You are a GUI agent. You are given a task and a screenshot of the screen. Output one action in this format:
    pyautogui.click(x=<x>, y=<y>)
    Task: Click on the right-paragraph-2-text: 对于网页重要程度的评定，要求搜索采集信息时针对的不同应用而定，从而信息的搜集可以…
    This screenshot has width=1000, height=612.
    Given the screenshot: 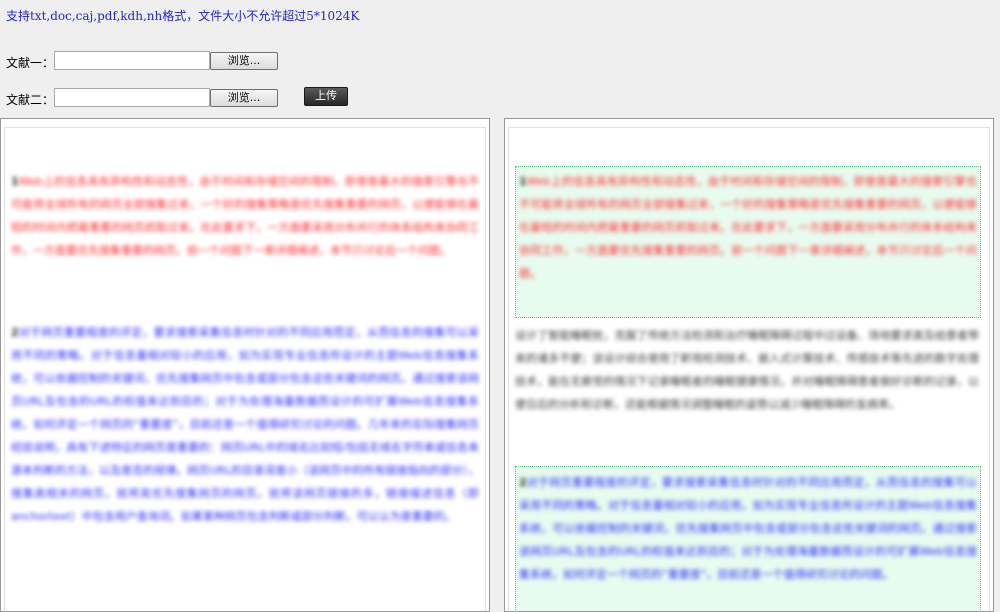 What is the action you would take?
    pyautogui.click(x=748, y=528)
    